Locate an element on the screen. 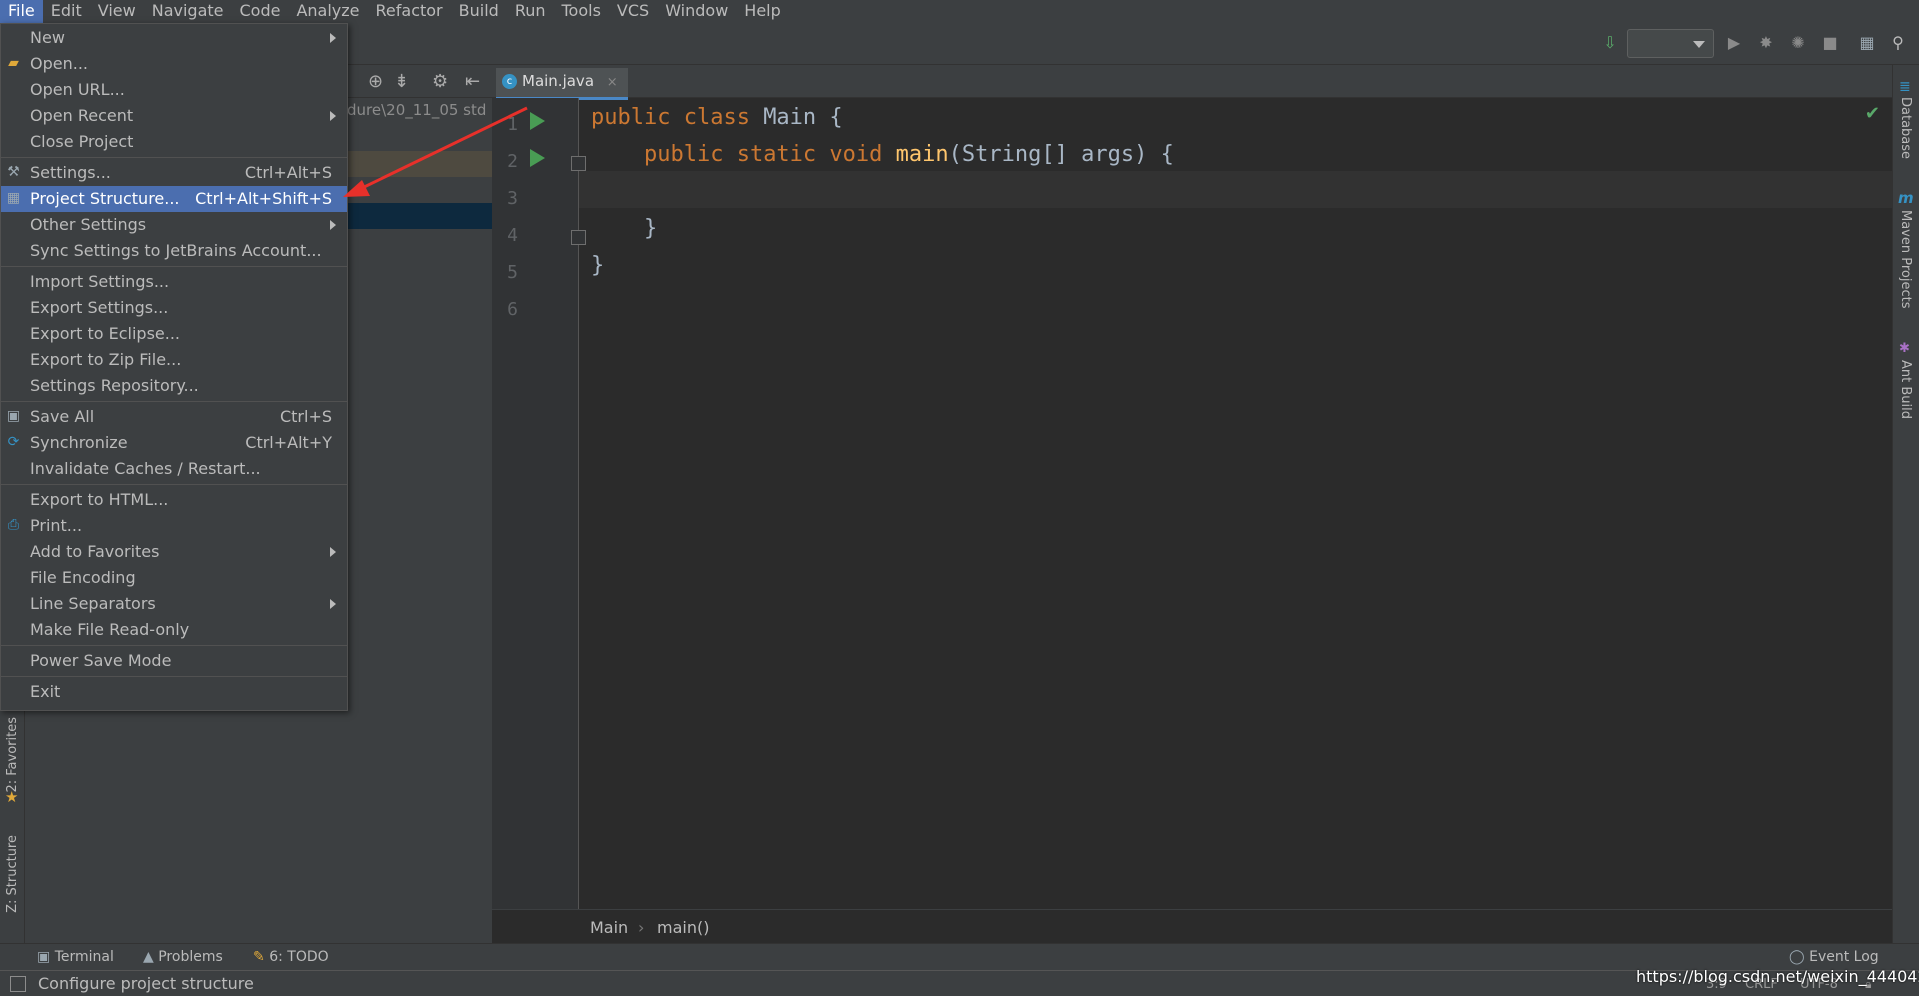 This screenshot has height=996, width=1919. menu-item-synchronize: ⟳ Synchronize Ctrl+Alt+Y is located at coordinates (174, 443).